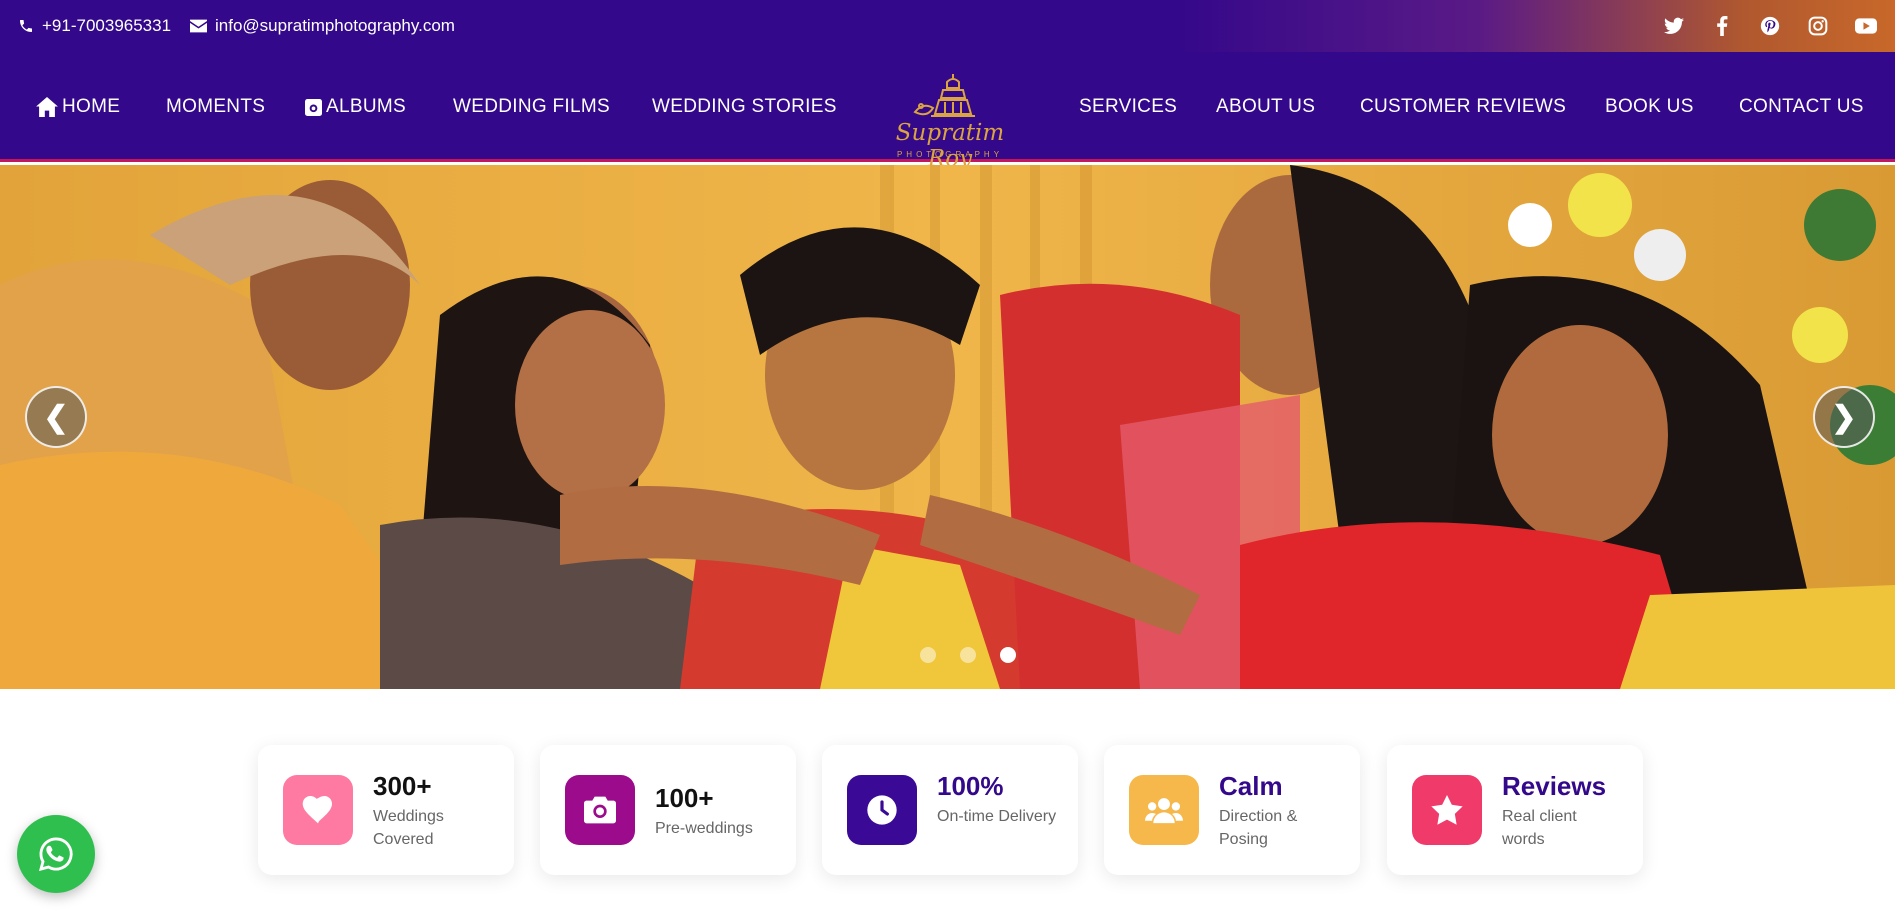 The height and width of the screenshot is (911, 1895). I want to click on temple-logo-icon, so click(944, 95).